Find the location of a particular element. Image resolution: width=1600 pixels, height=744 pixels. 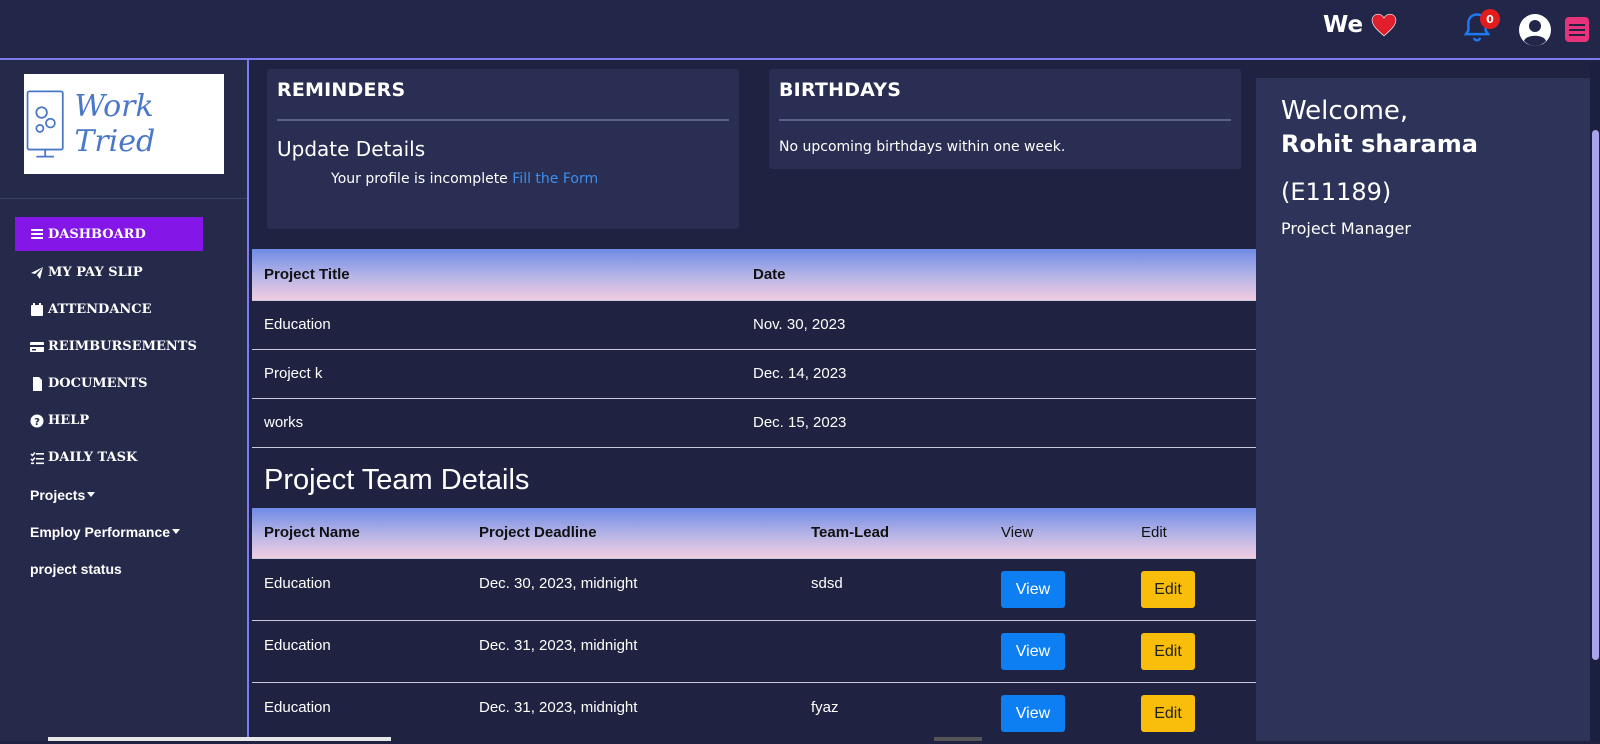

logo-text: Work Tried is located at coordinates (115, 124).